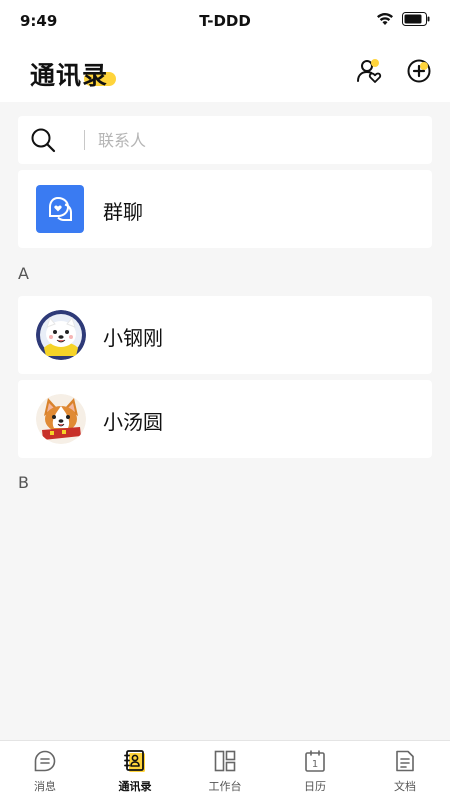 Image resolution: width=450 pixels, height=800 pixels. Describe the element at coordinates (225, 786) in the screenshot. I see `tab-label: 工作台` at that location.